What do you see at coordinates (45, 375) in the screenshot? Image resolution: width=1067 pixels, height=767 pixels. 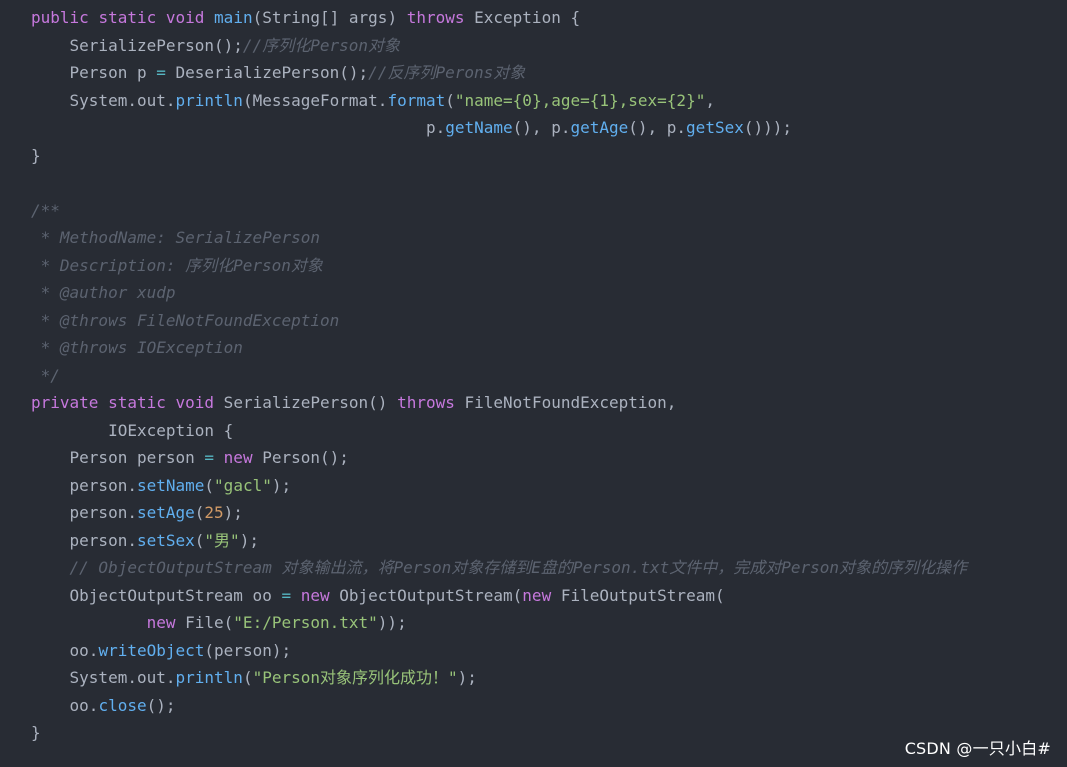 I see `code-token: */` at bounding box center [45, 375].